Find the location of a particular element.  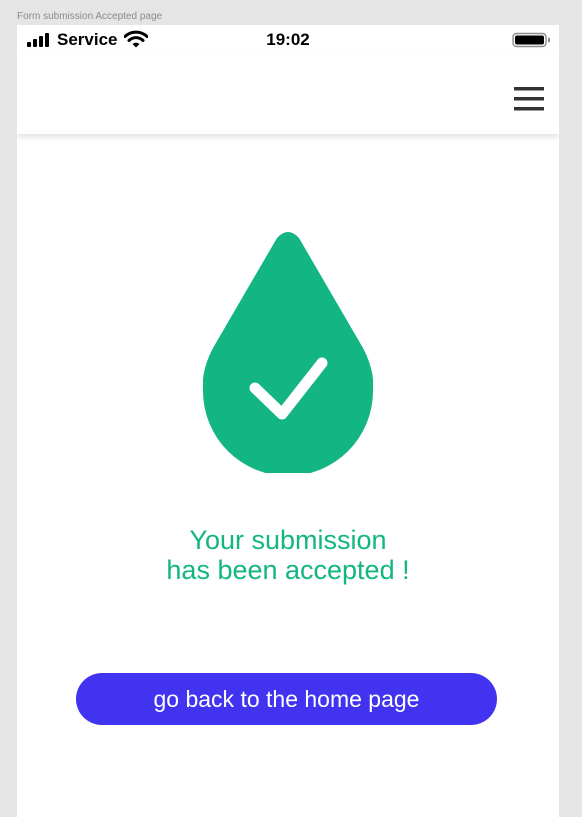

carrier-name: Service is located at coordinates (87, 39).